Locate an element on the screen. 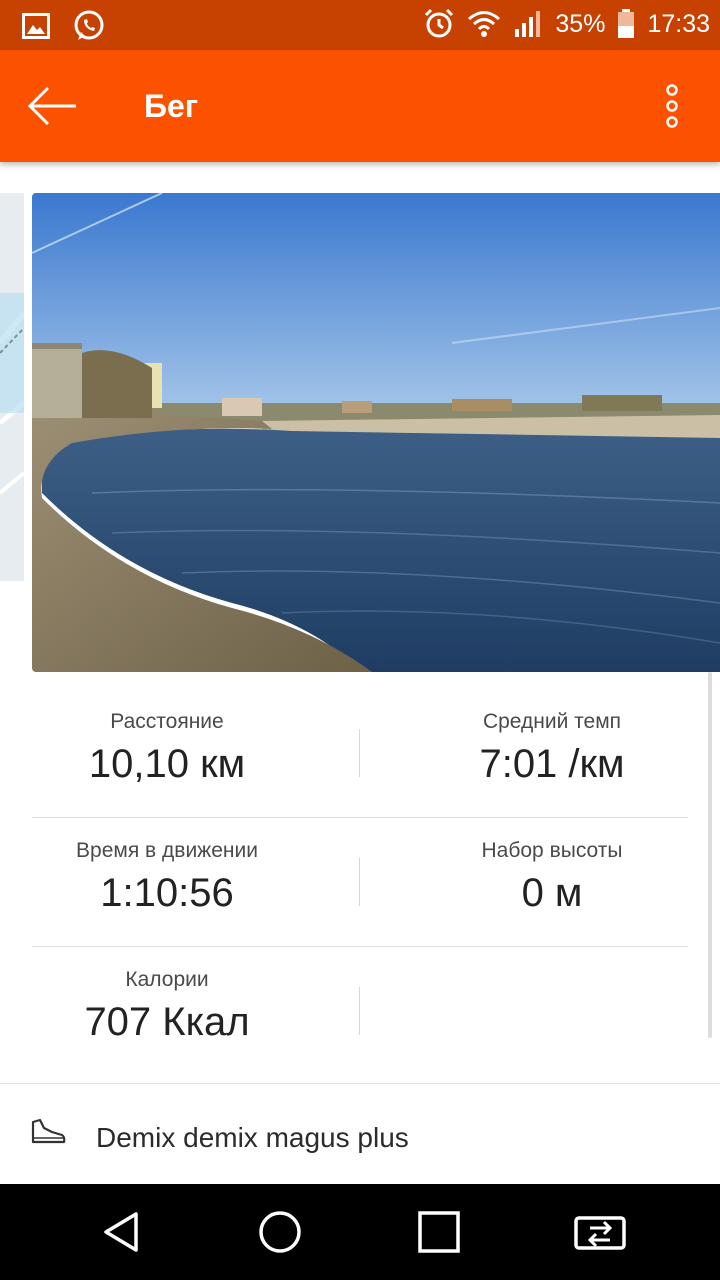  stat-value: 10,10 км is located at coordinates (167, 764).